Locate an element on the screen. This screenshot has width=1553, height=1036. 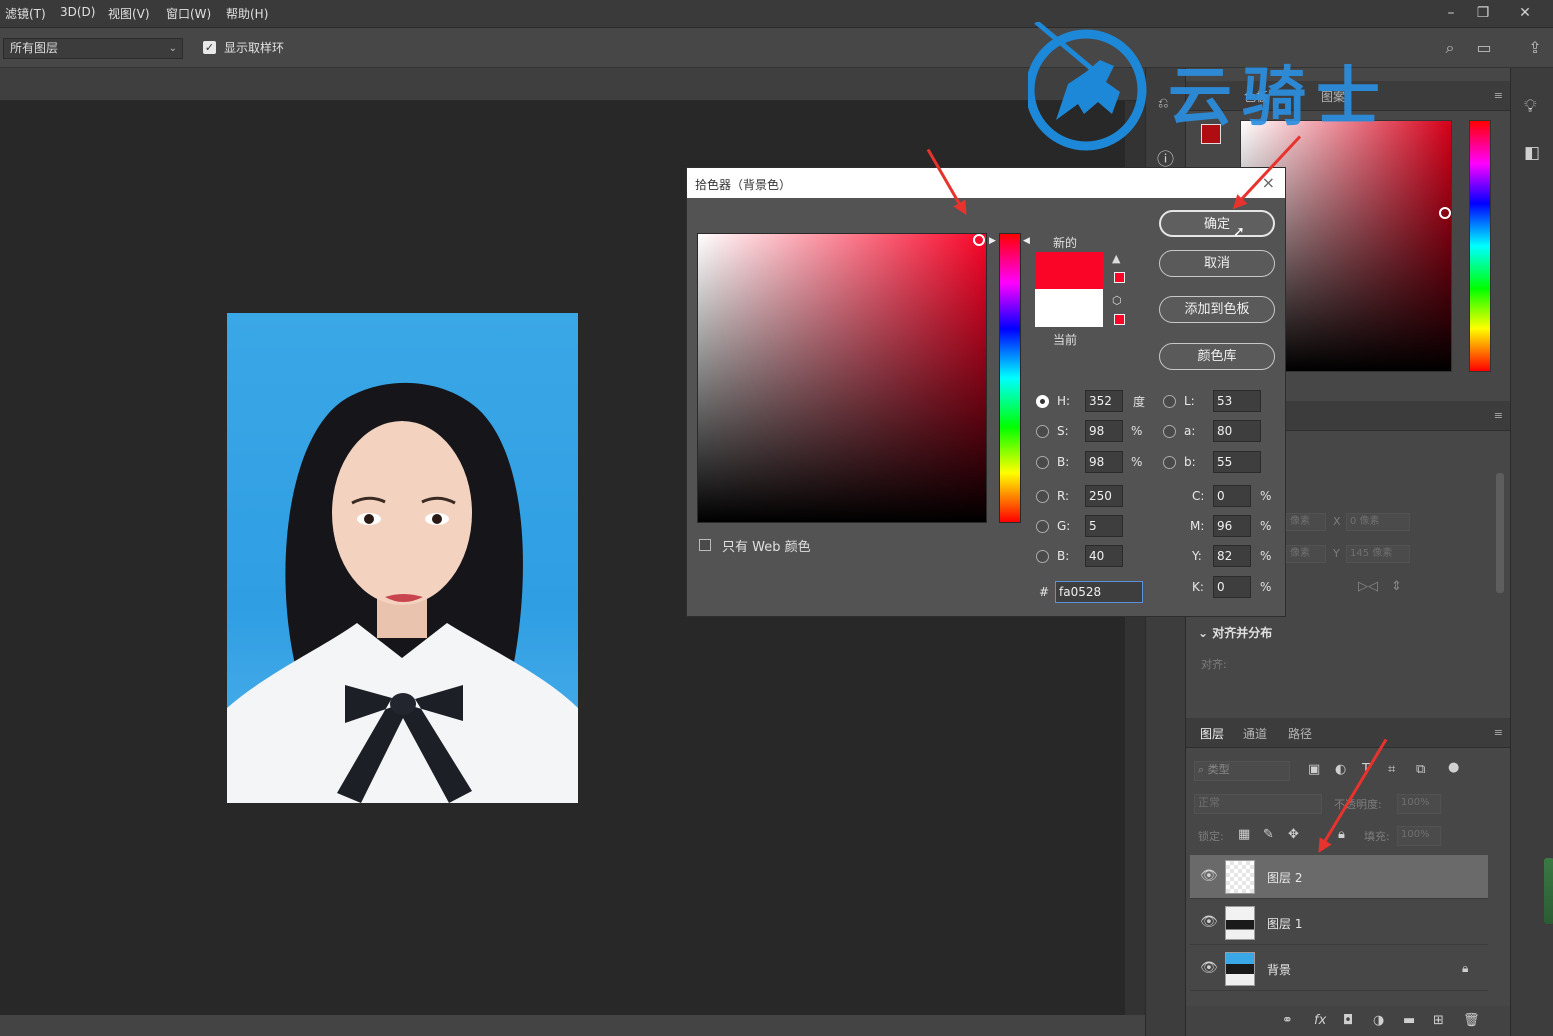
r-radio is located at coordinates (1042, 496).